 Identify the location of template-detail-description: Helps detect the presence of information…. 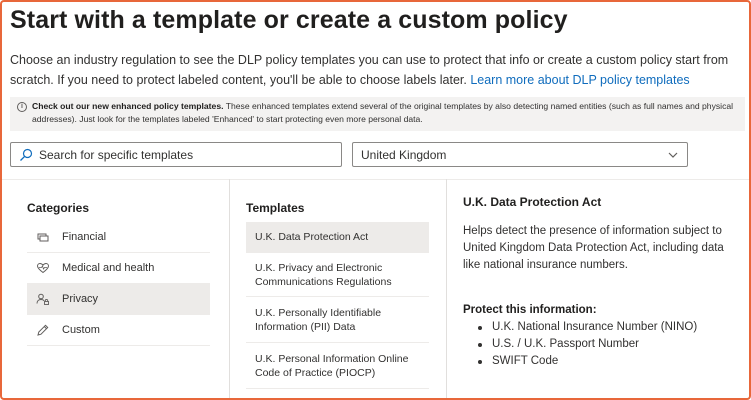
(593, 248).